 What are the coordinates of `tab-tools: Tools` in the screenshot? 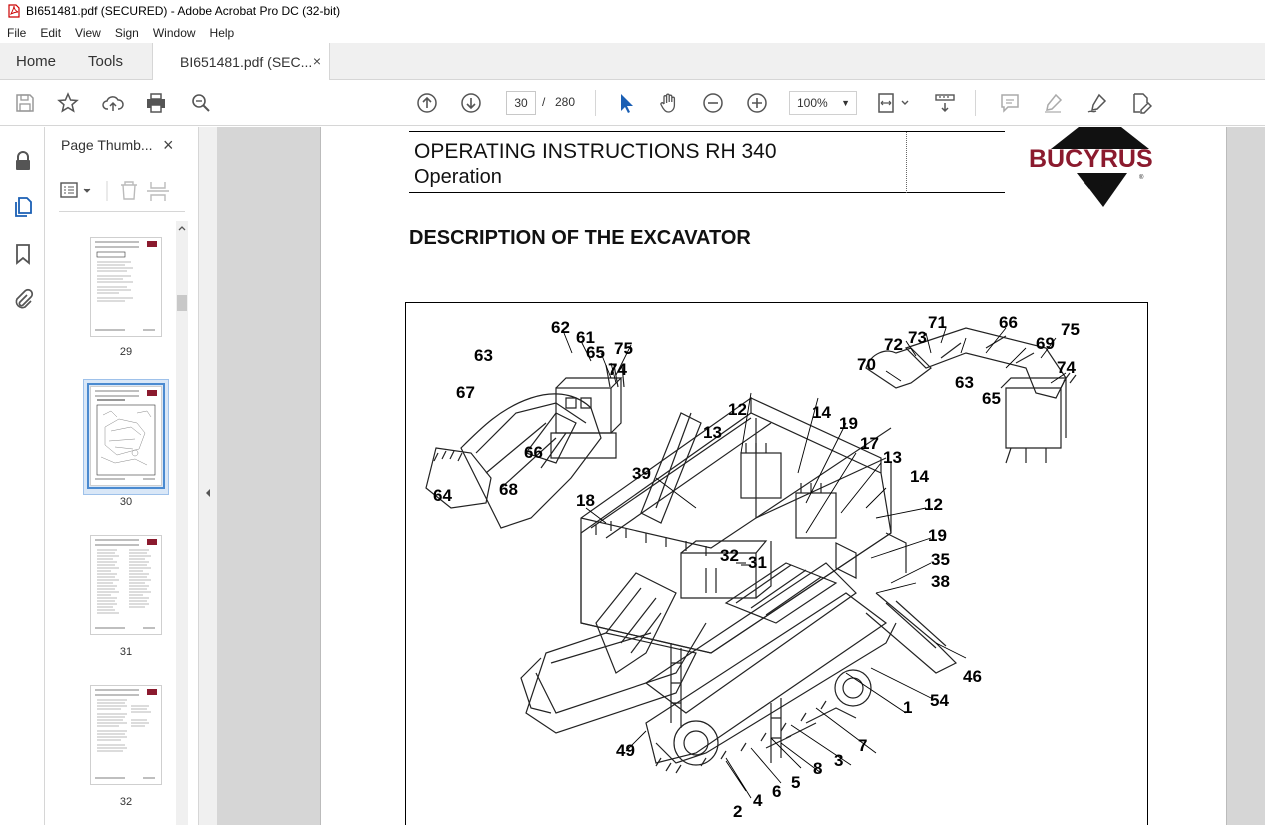 It's located at (105, 61).